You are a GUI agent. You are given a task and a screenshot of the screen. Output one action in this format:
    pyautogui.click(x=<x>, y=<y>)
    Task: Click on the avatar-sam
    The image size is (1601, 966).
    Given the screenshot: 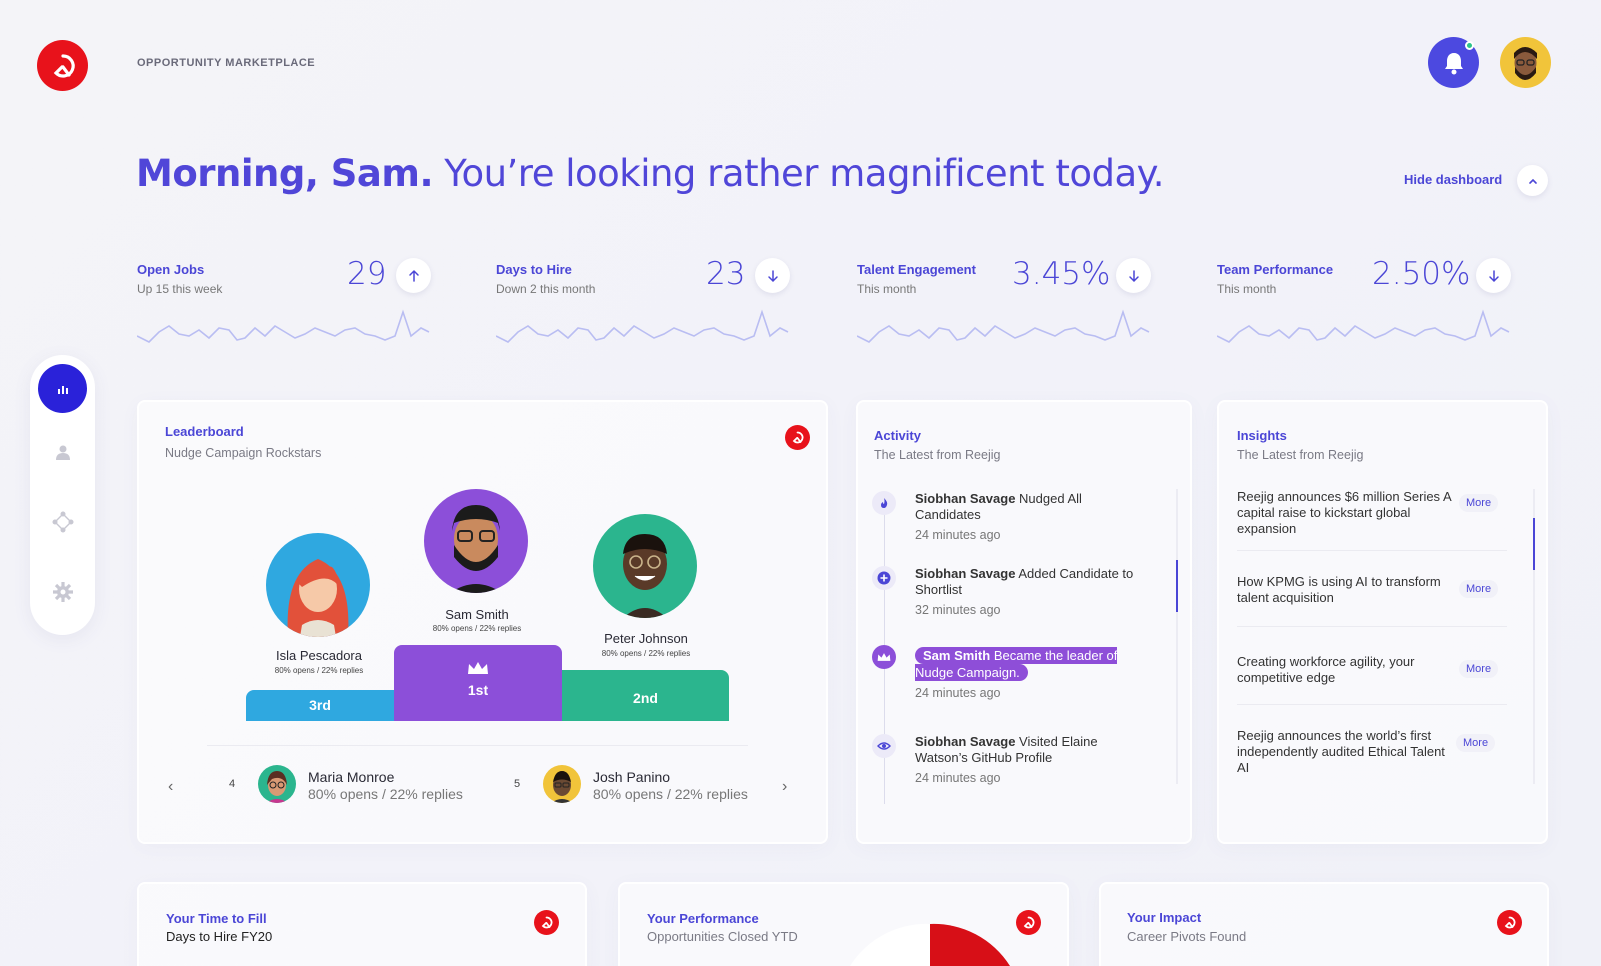 What is the action you would take?
    pyautogui.click(x=476, y=541)
    